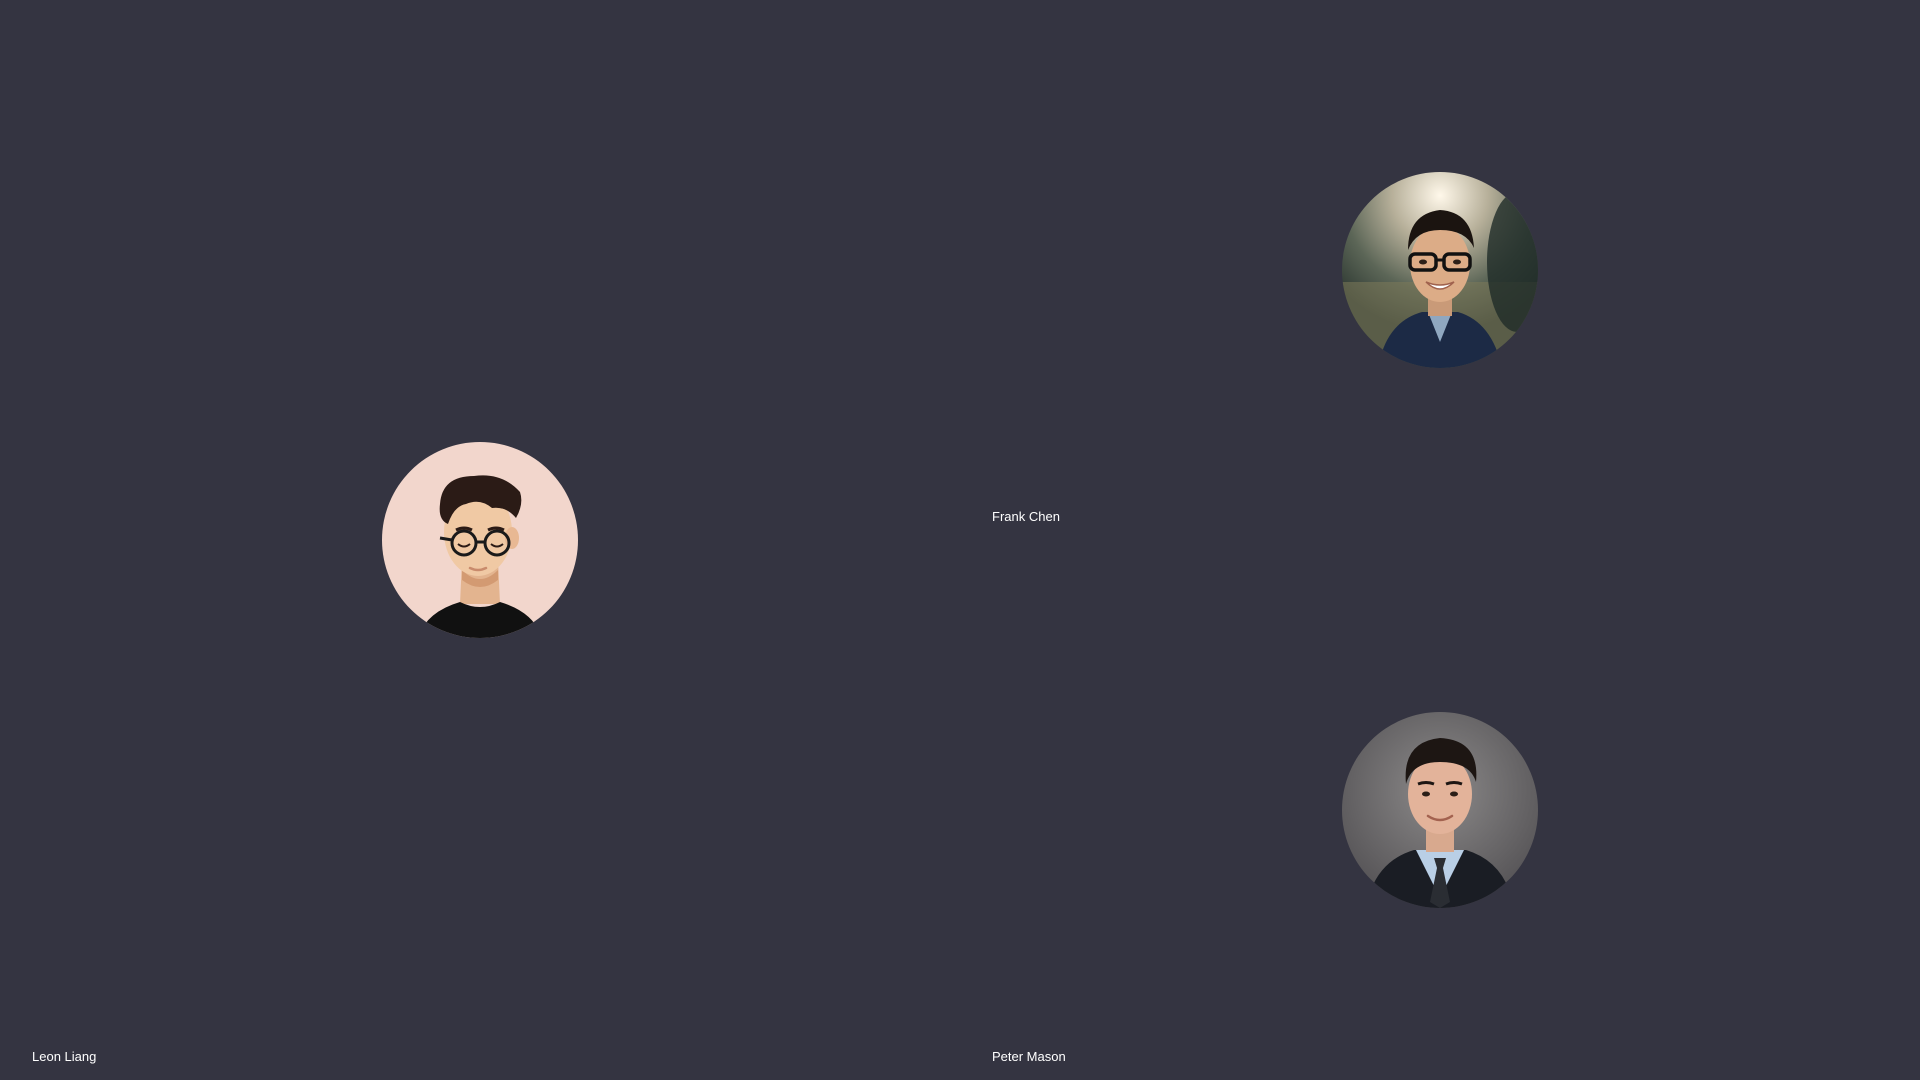  I want to click on participant-name-label: Frank Chen, so click(1026, 516).